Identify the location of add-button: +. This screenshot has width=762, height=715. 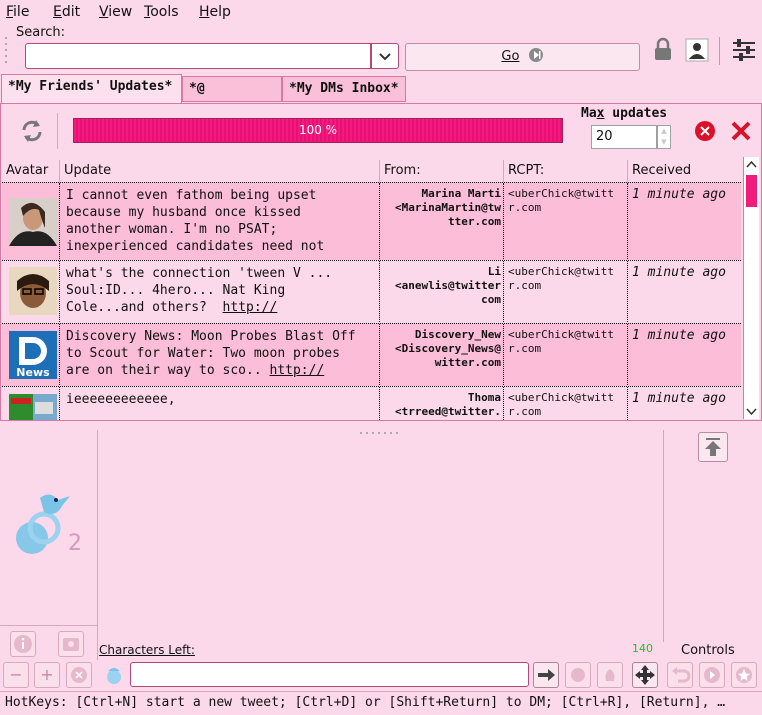
(47, 675).